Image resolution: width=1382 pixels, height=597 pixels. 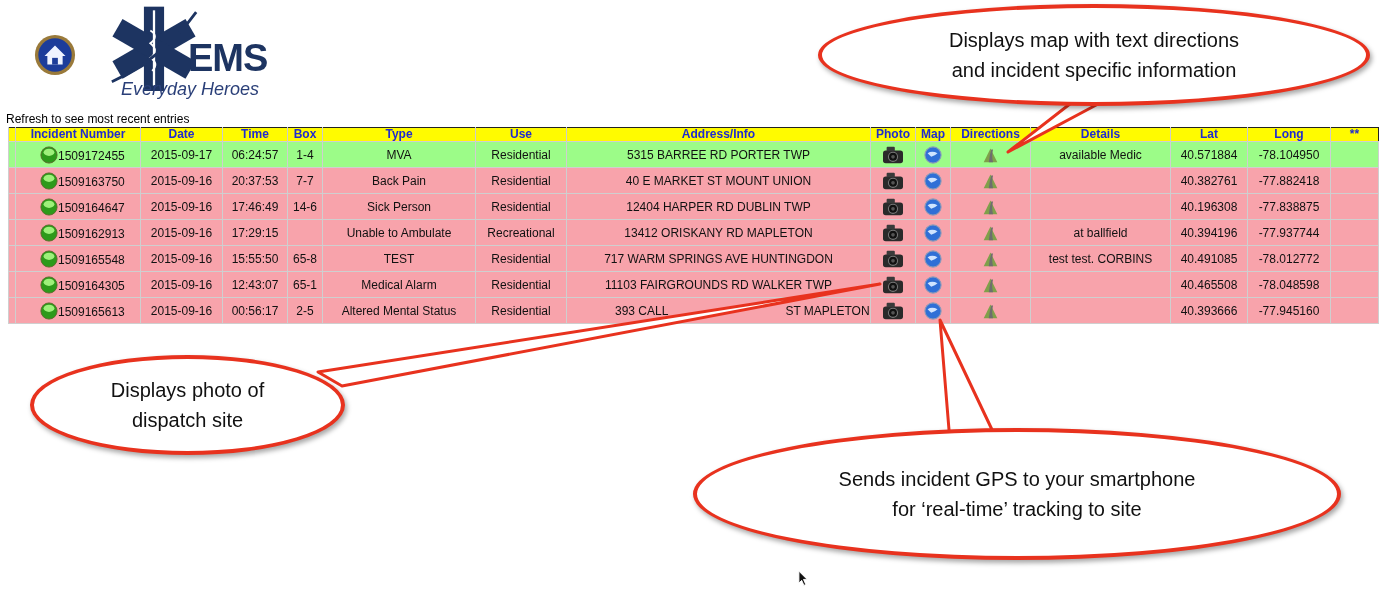 What do you see at coordinates (718, 180) in the screenshot?
I see `table-cell: 40 E MARKET ST MOUNT UNION` at bounding box center [718, 180].